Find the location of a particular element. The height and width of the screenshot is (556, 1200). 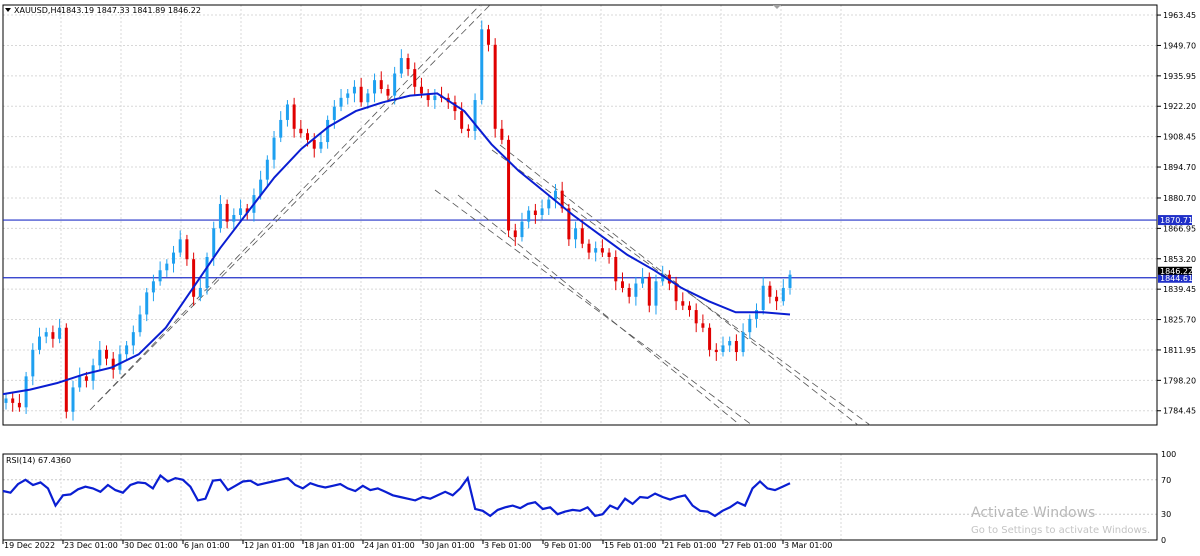

time-tick-label: 30 Dec 01:00 is located at coordinates (151, 545).